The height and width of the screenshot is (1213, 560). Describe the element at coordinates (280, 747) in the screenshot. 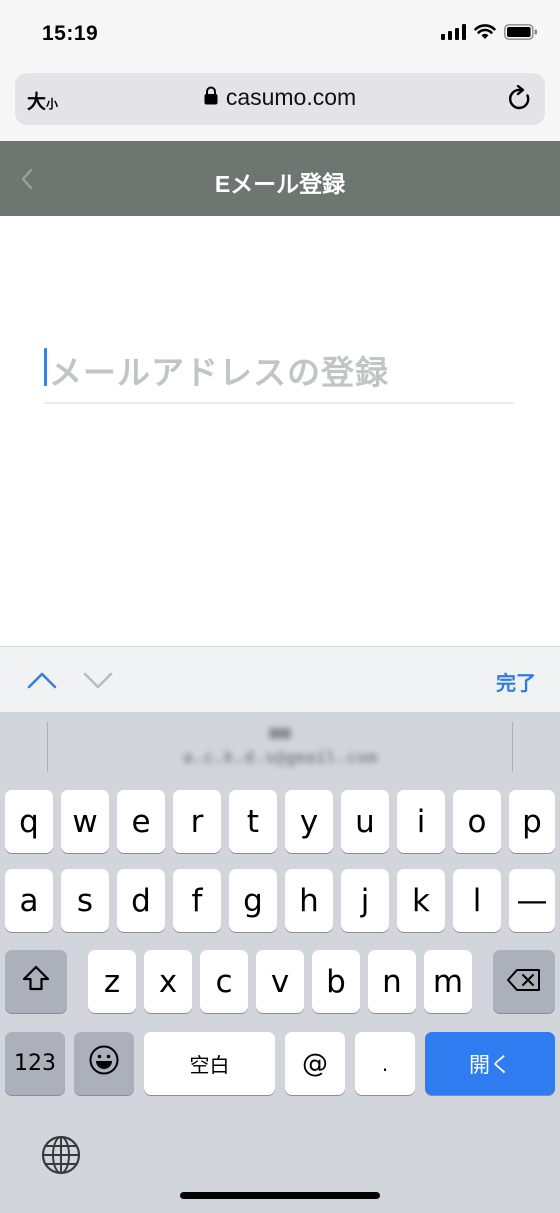

I see `suggestion-bar: ■■ a.c.k.d.s@gmail.com` at that location.